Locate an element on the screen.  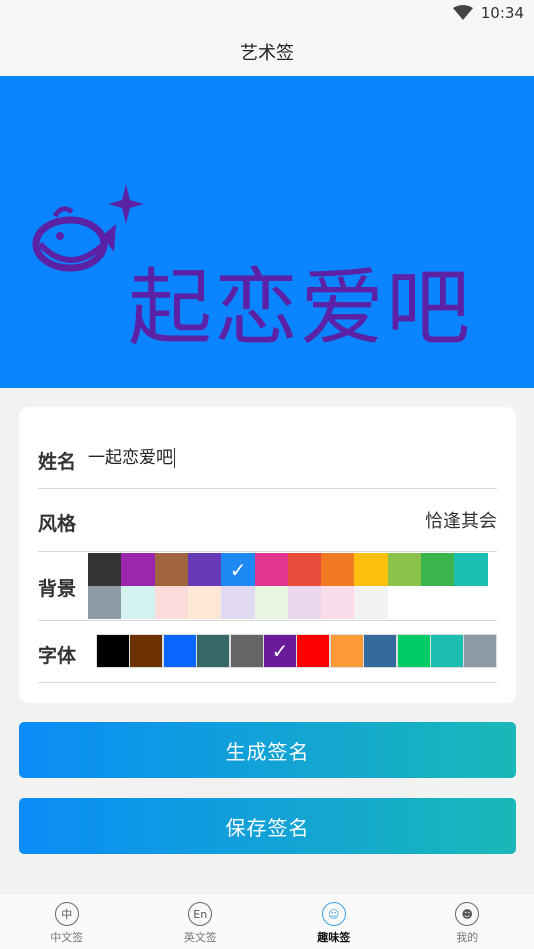
font-color-palette: ✓ is located at coordinates (297, 651).